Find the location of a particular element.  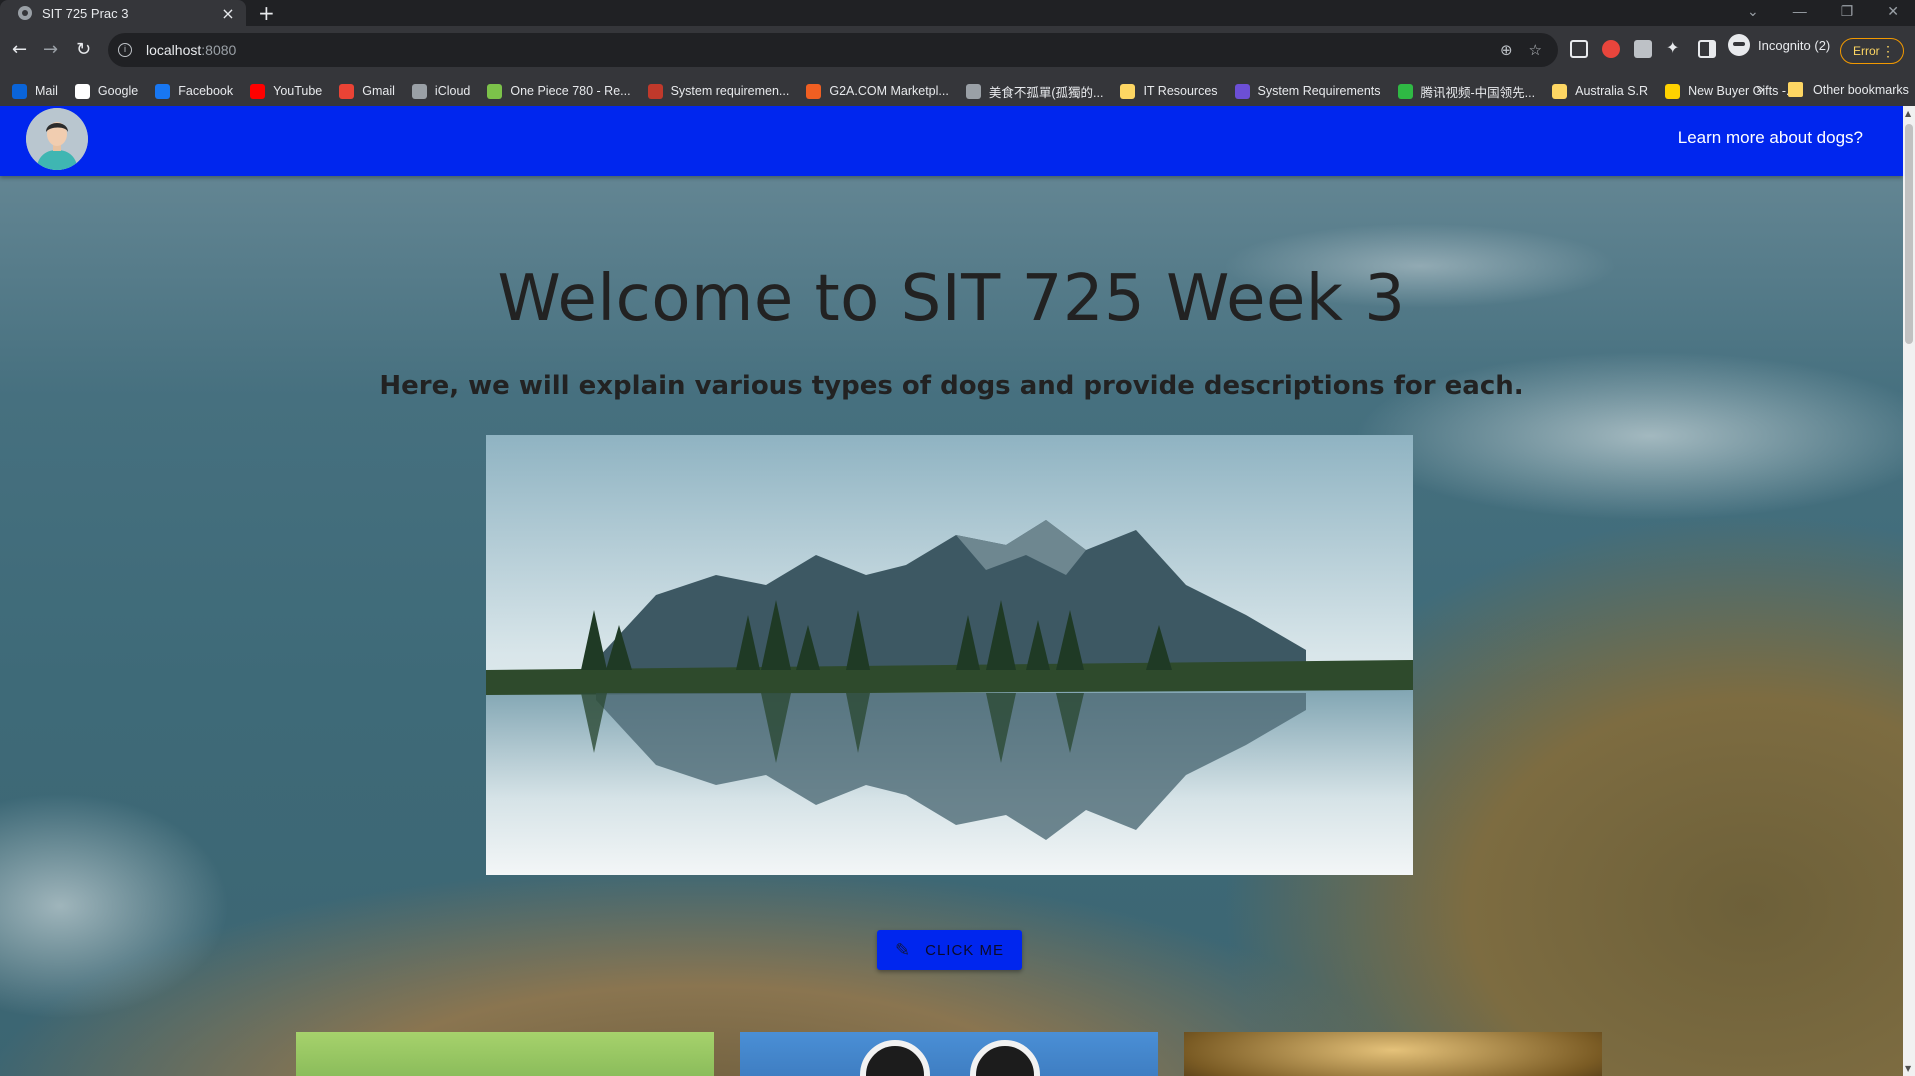

click-me-button: ✎ CLICK ME is located at coordinates (949, 950).